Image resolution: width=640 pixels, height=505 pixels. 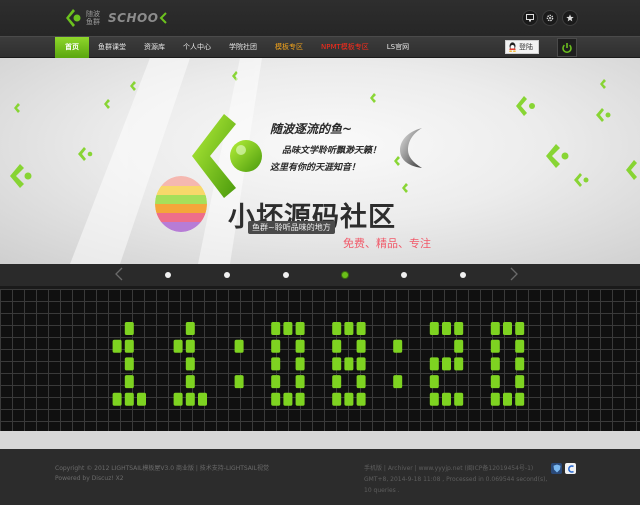 I want to click on monitor-icon, so click(x=530, y=18).